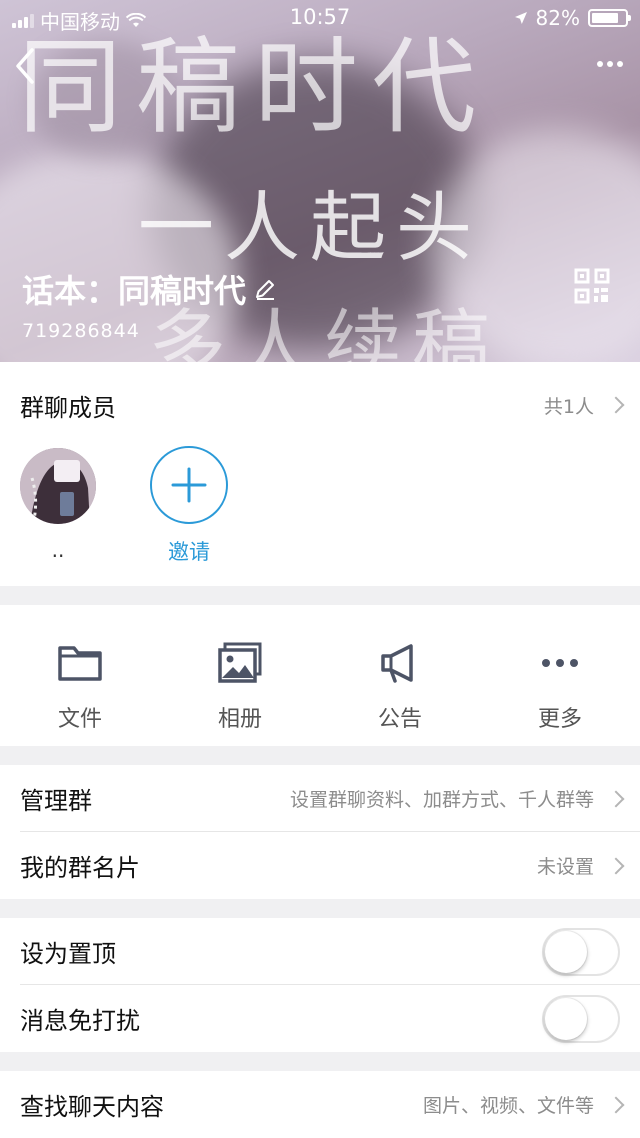 The width and height of the screenshot is (640, 1138). What do you see at coordinates (320, 17) in the screenshot?
I see `status-bar: 中国移动 10:57 82%` at bounding box center [320, 17].